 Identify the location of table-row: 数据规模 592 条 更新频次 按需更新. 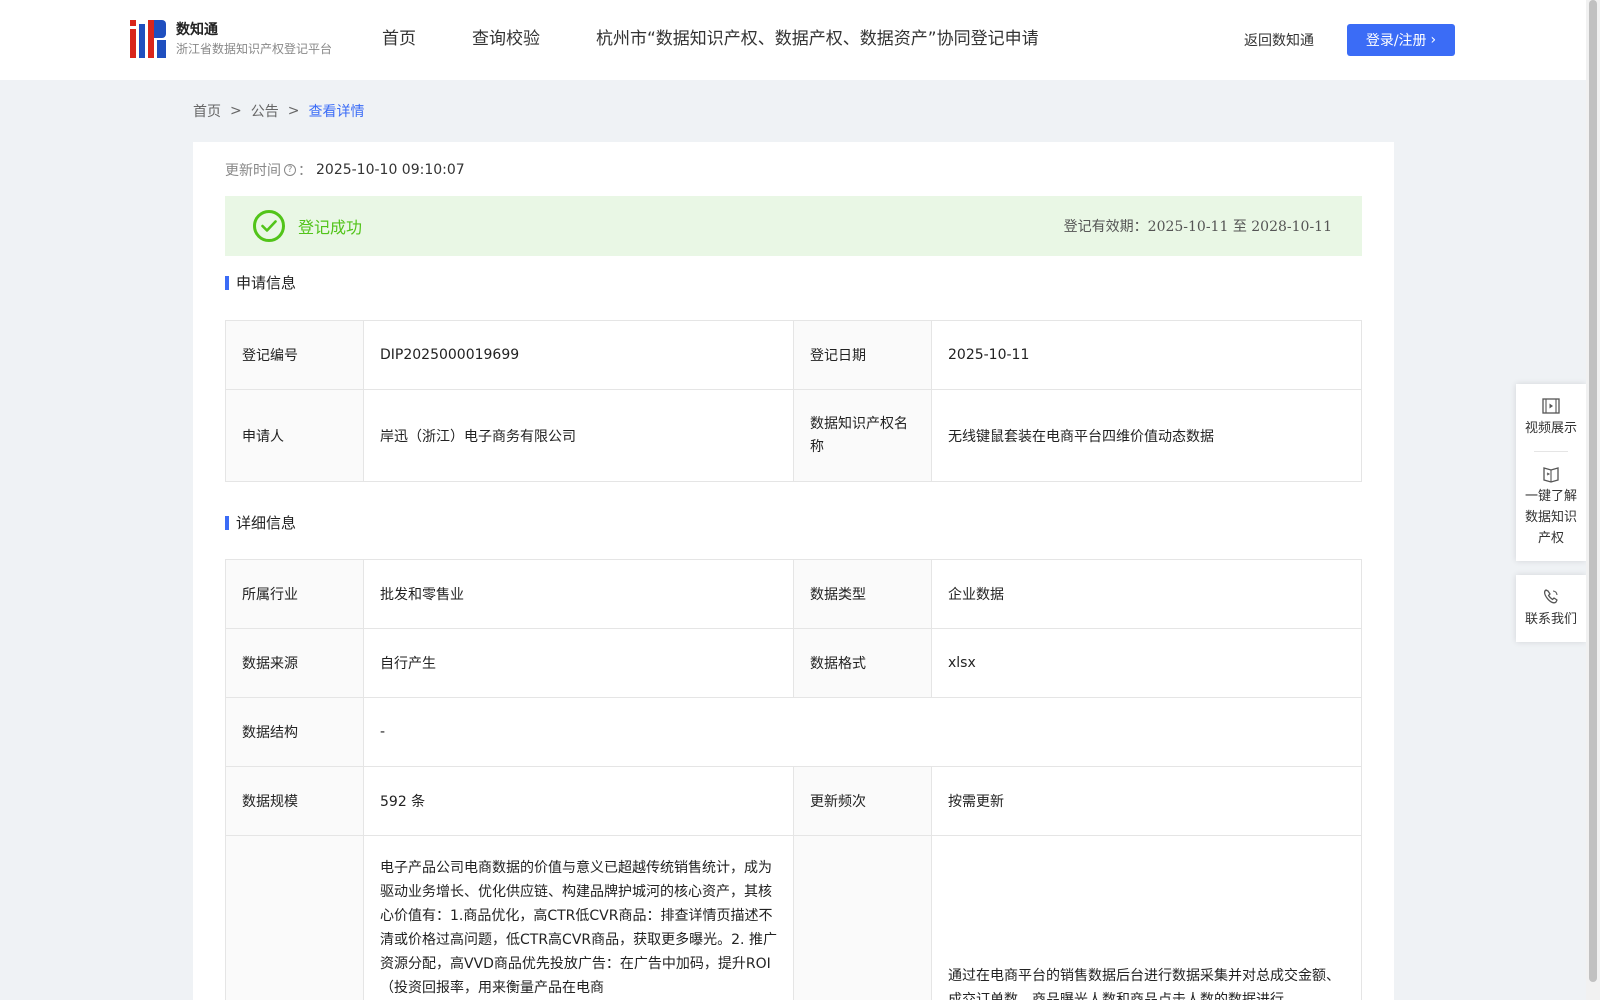
(793, 801).